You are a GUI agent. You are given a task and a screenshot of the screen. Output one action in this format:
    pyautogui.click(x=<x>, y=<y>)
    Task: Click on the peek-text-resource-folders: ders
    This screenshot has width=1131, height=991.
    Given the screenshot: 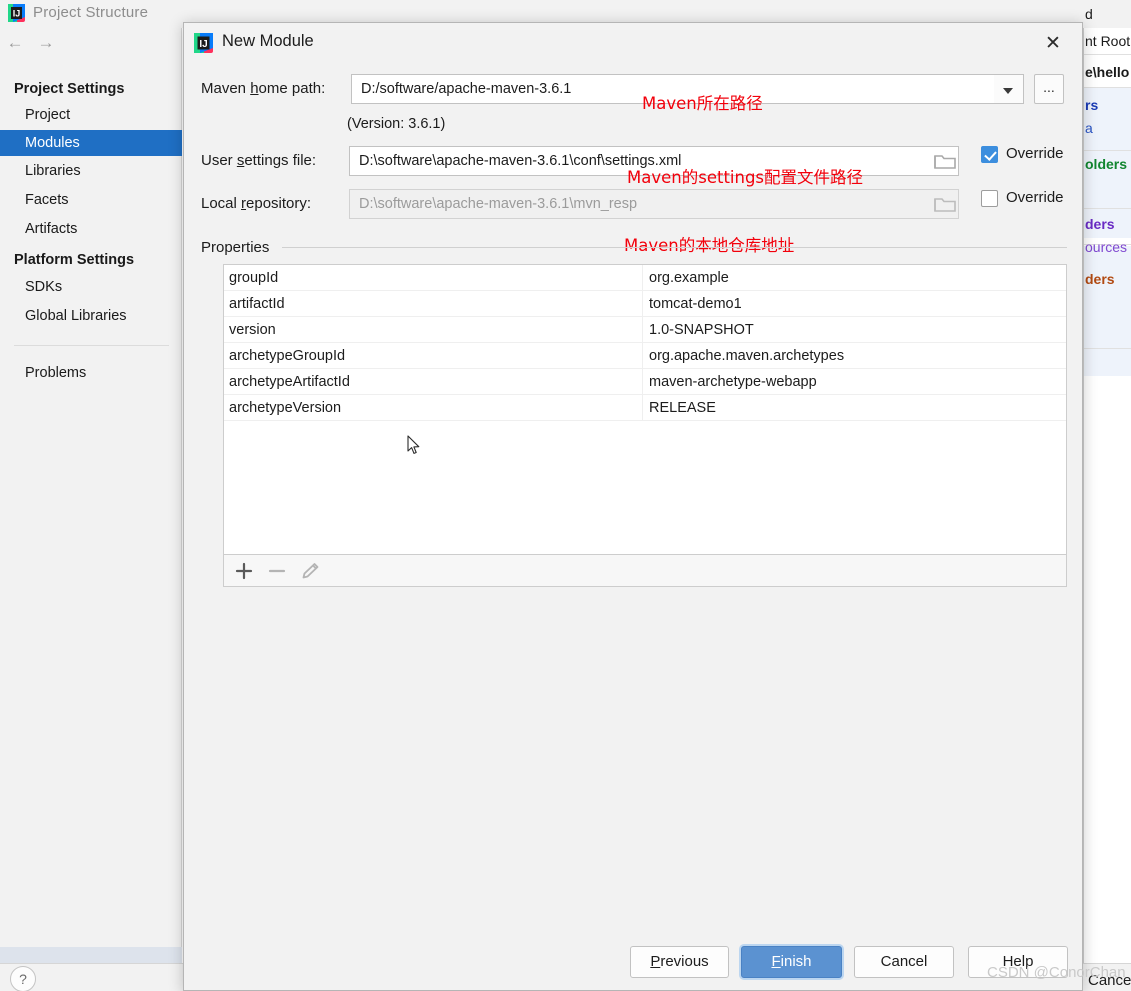 What is the action you would take?
    pyautogui.click(x=1100, y=224)
    